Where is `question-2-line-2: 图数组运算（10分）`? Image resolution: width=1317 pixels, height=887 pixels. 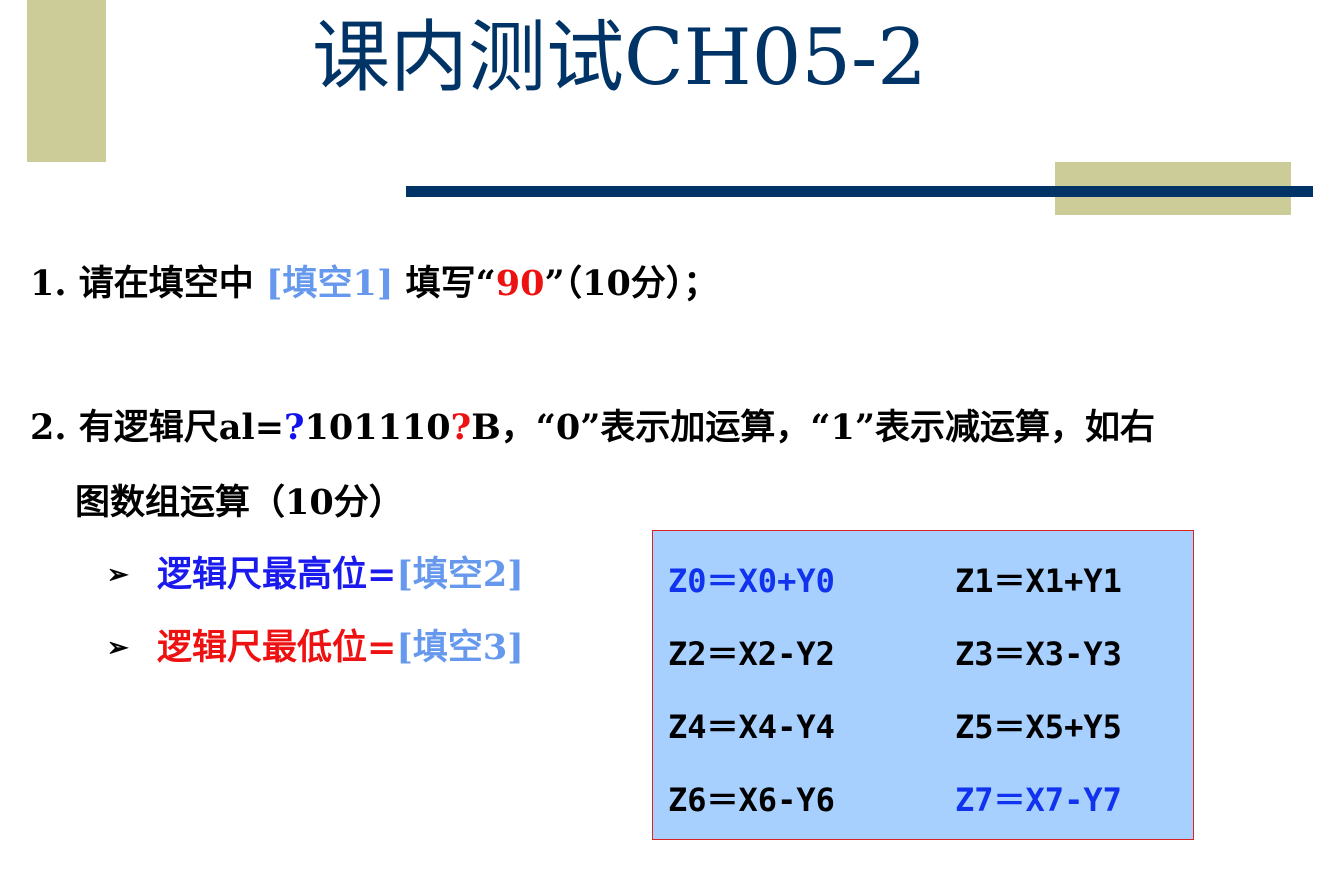
question-2-line-2: 图数组运算（10分） is located at coordinates (239, 502).